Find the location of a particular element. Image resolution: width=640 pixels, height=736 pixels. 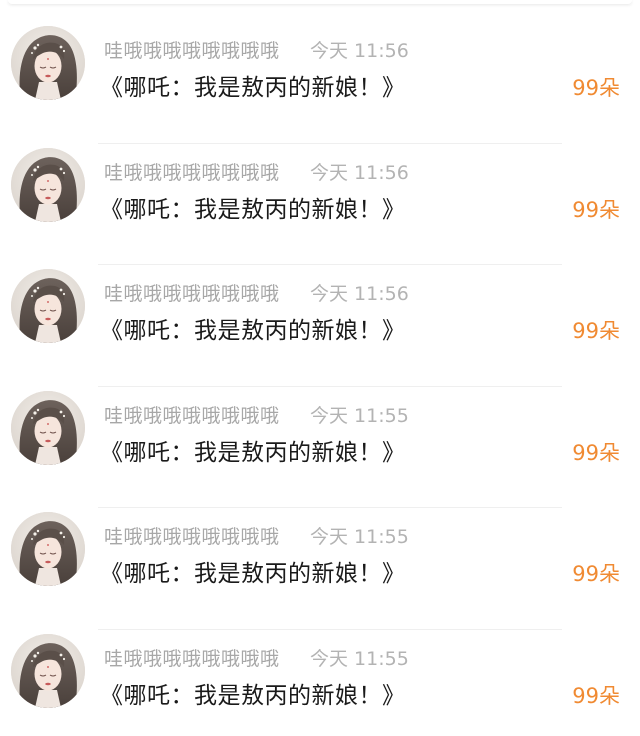

top-card-edge is located at coordinates (320, 2).